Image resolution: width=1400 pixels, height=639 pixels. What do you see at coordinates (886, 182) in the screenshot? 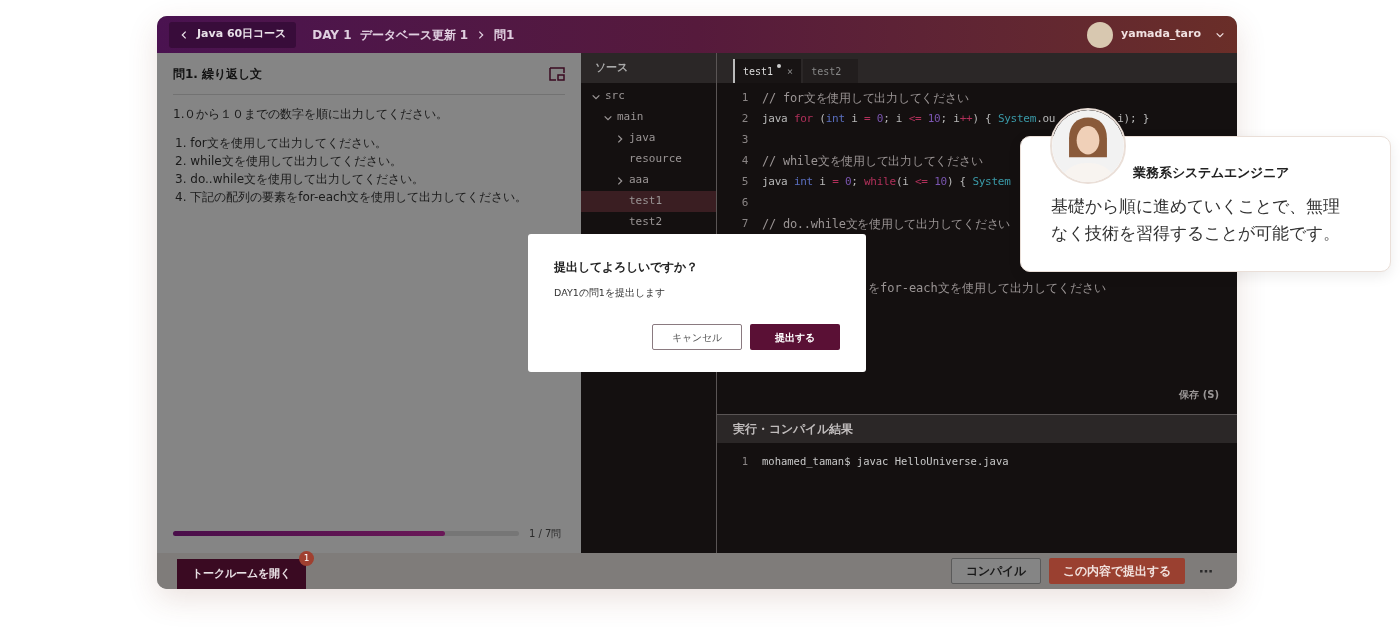
I see `code-line: java int i = 0; while(i <= 10) { System` at bounding box center [886, 182].